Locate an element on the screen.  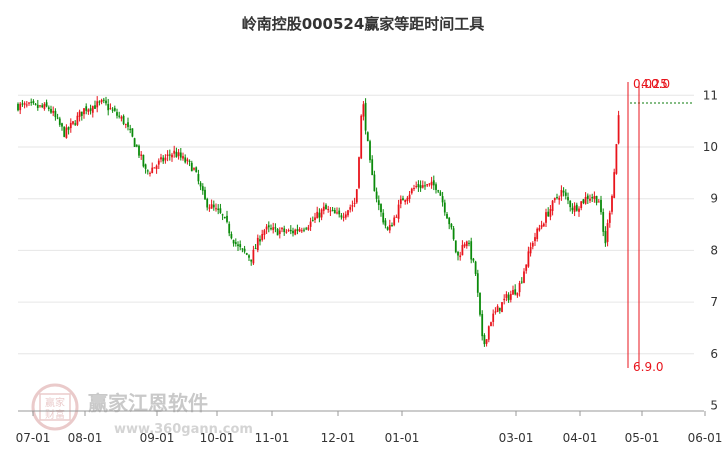
x-tick-label: 04-01 is located at coordinates (580, 438).